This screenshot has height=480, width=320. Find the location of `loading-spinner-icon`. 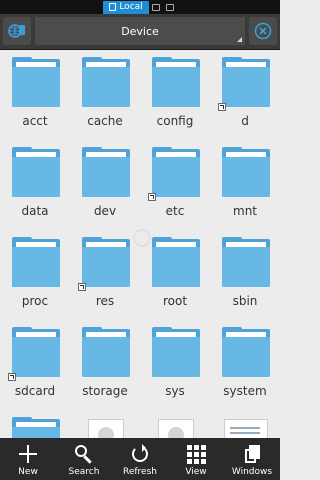

loading-spinner-icon is located at coordinates (142, 238).